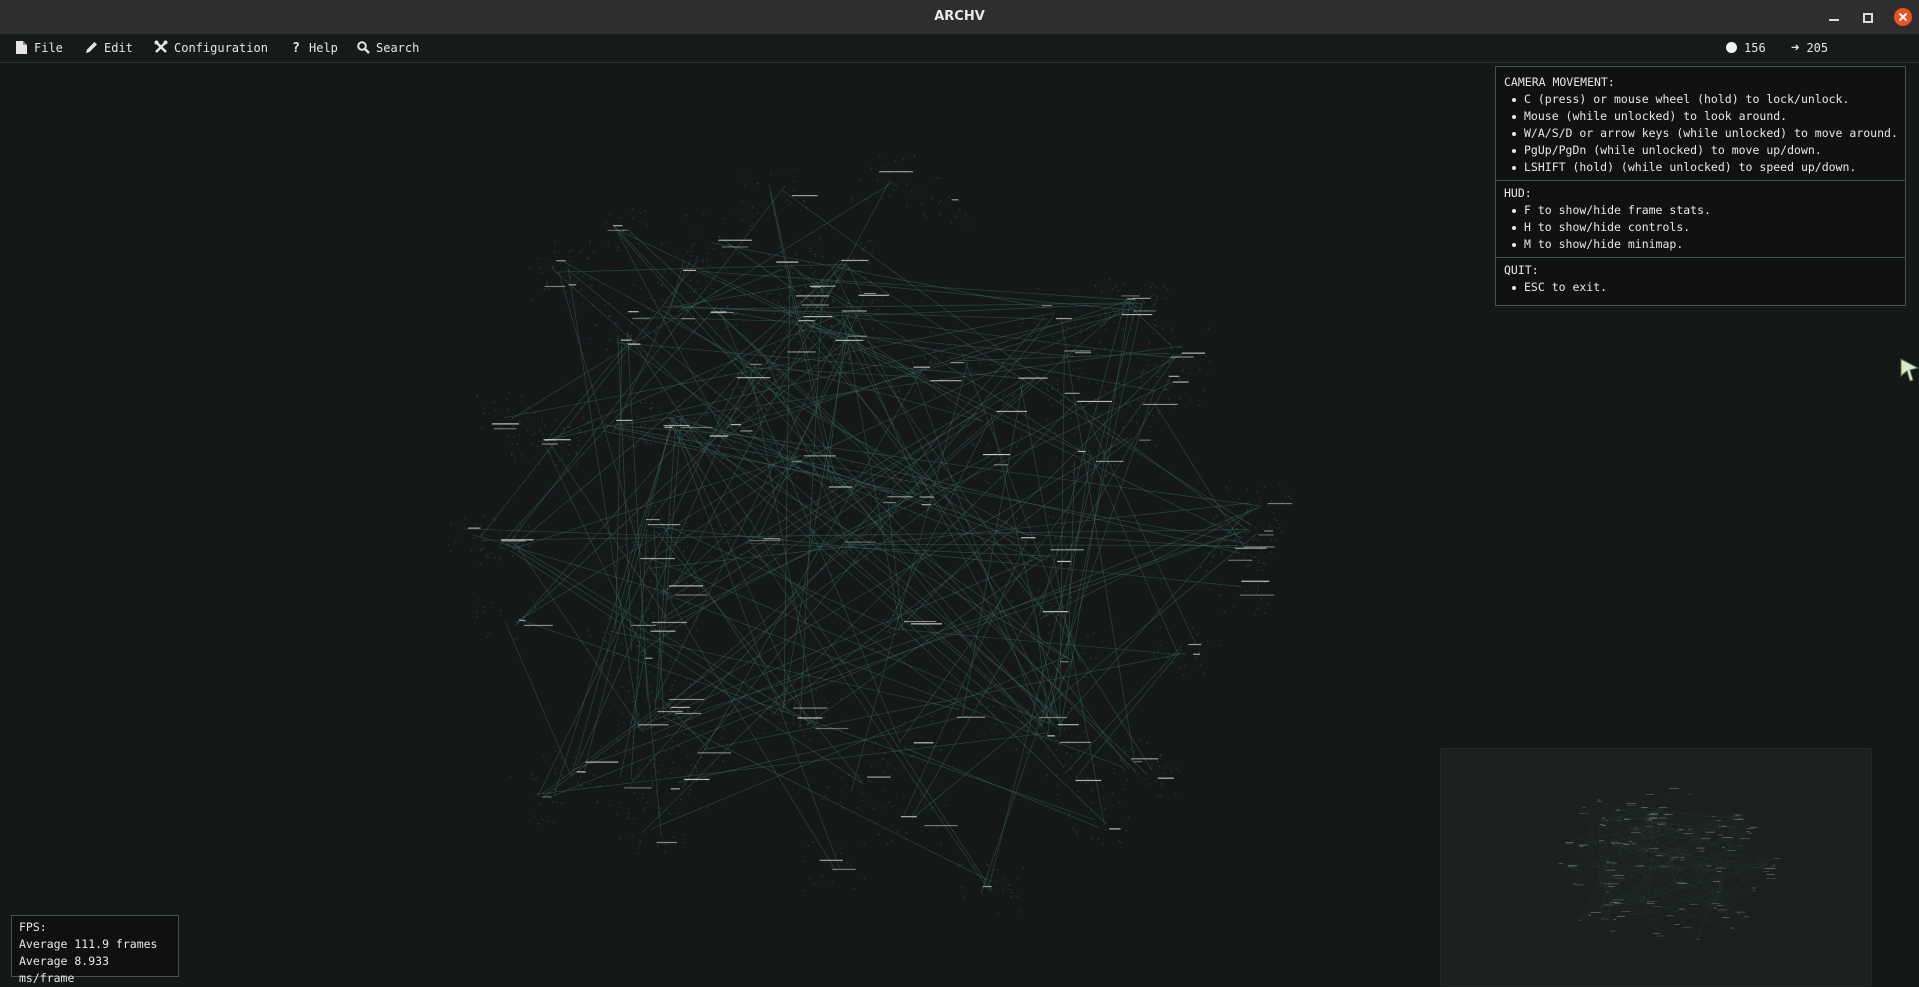 This screenshot has height=987, width=1919. I want to click on fps-average-frames: Average 111.9 frames, so click(95, 944).